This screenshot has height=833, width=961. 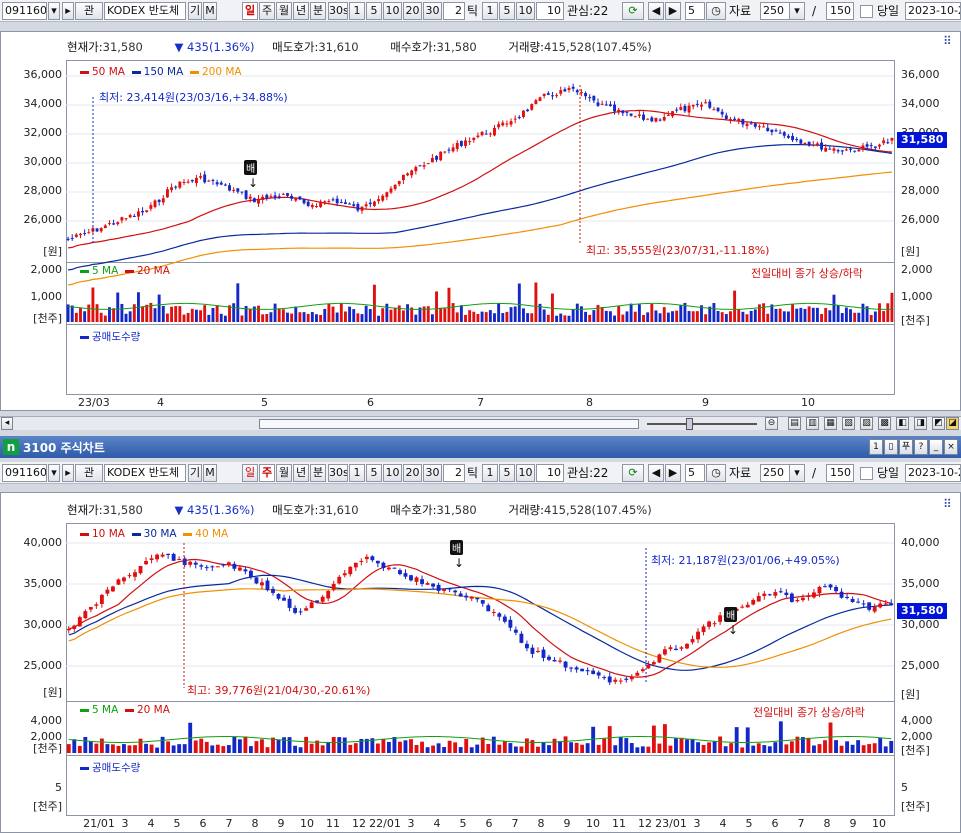 What do you see at coordinates (936, 447) in the screenshot?
I see `minimize-icon: _` at bounding box center [936, 447].